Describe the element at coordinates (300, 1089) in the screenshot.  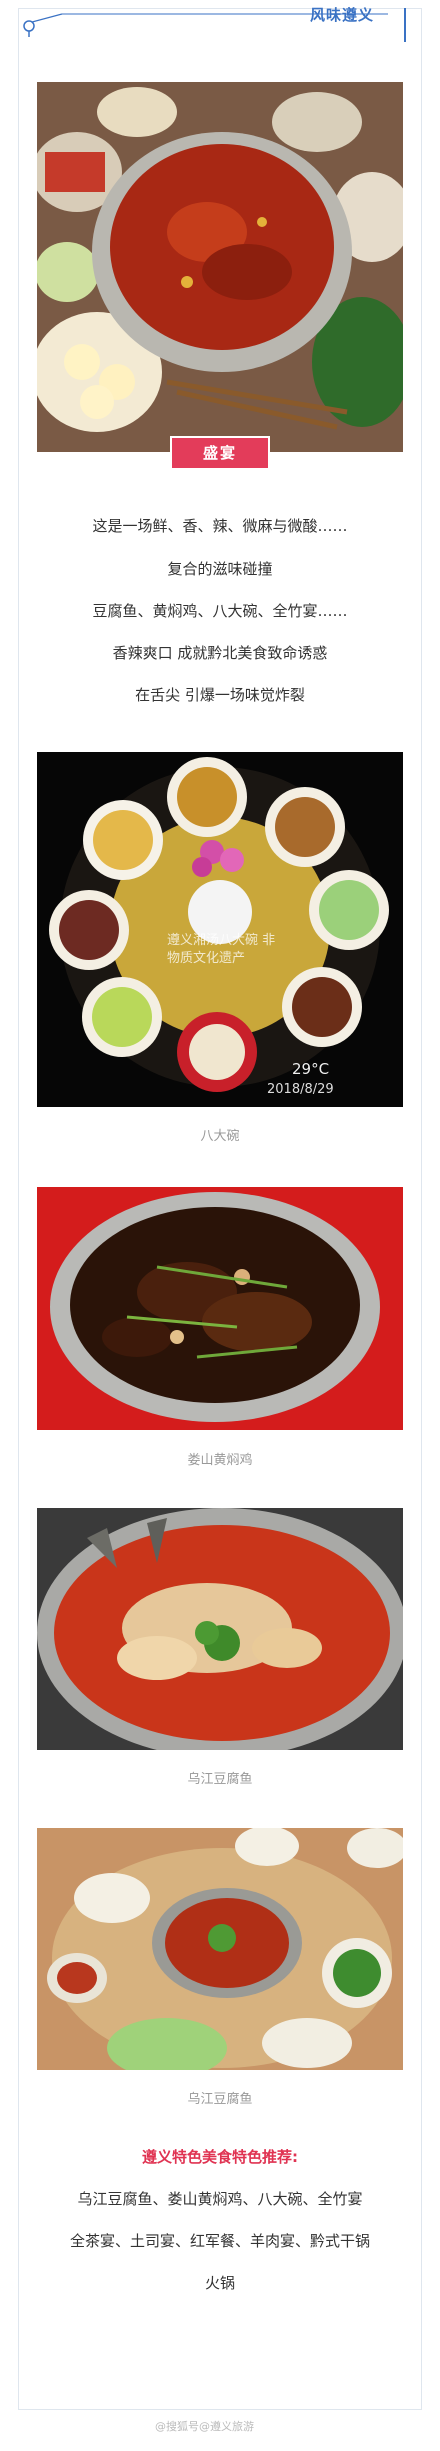
I see `image-date: 2018/8/29` at that location.